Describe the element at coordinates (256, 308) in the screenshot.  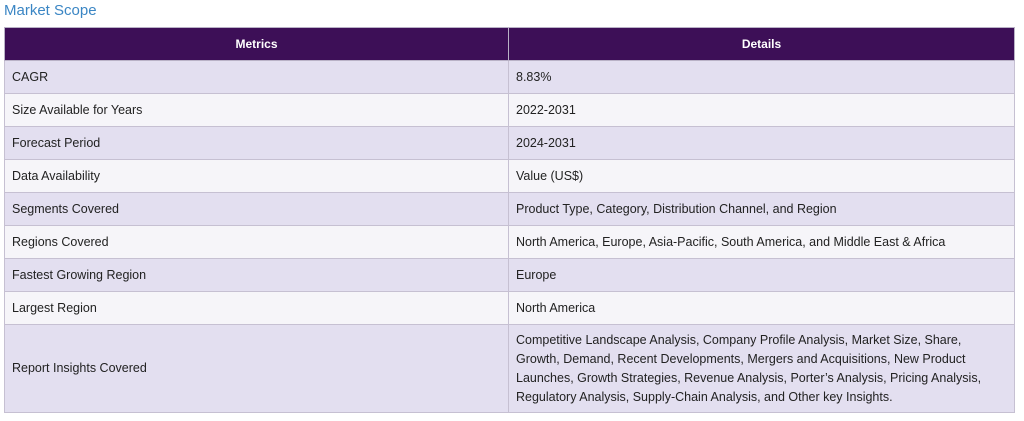
I see `metric-cell: Largest Region` at that location.